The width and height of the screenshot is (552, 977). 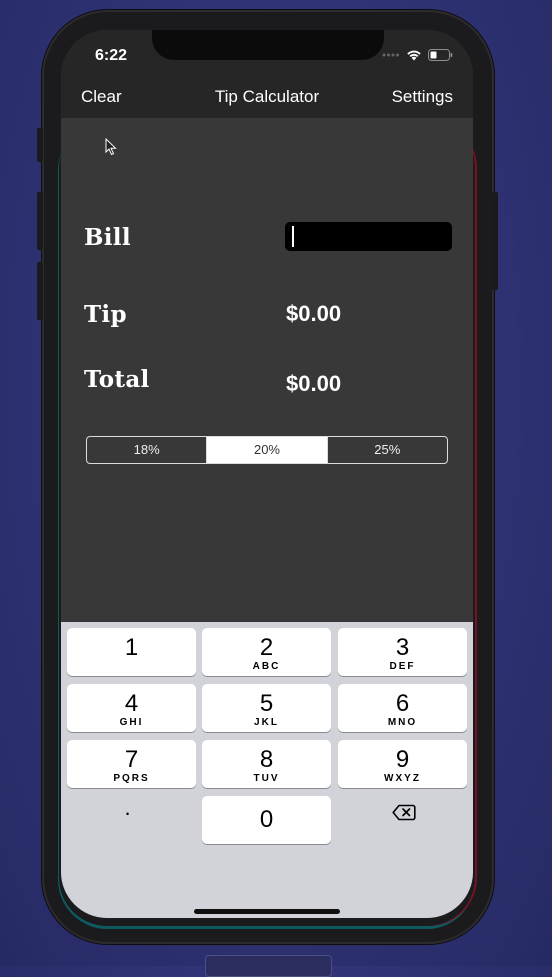 I want to click on status-icons, so click(x=417, y=55).